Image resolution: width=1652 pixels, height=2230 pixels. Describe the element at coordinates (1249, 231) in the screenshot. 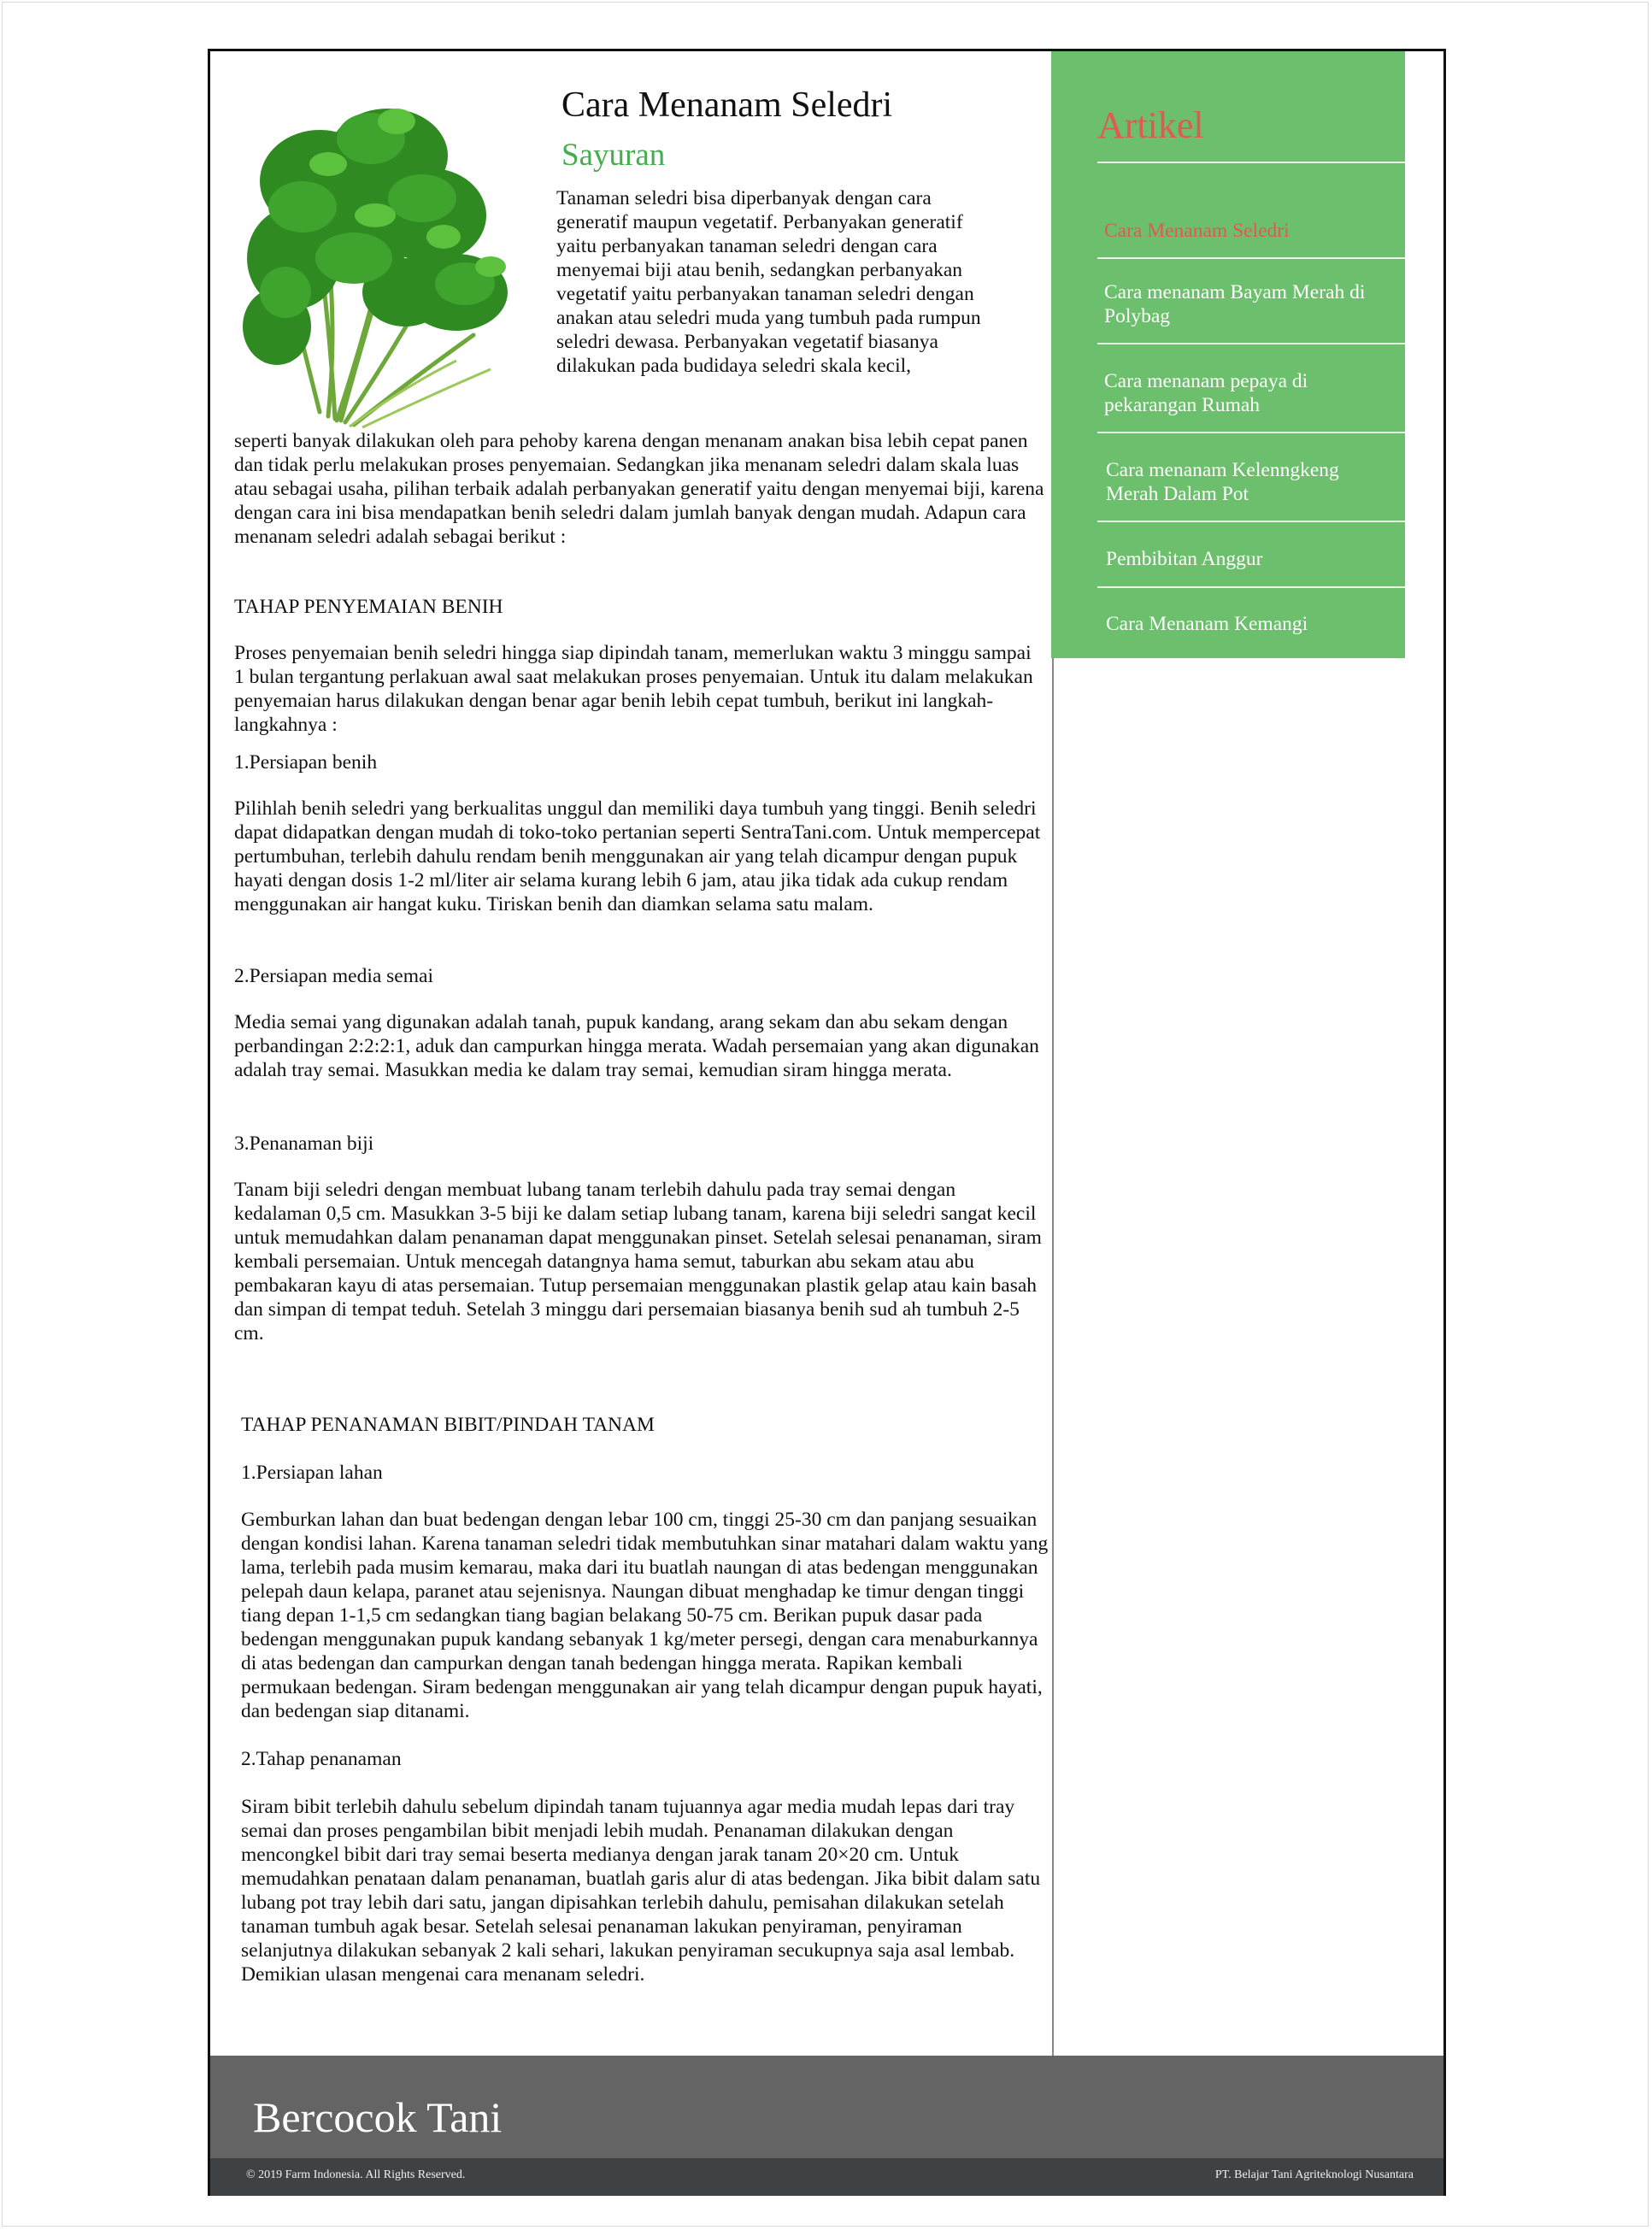

I see `sidebar-link-seledri: Cara Menanam Seledri` at that location.